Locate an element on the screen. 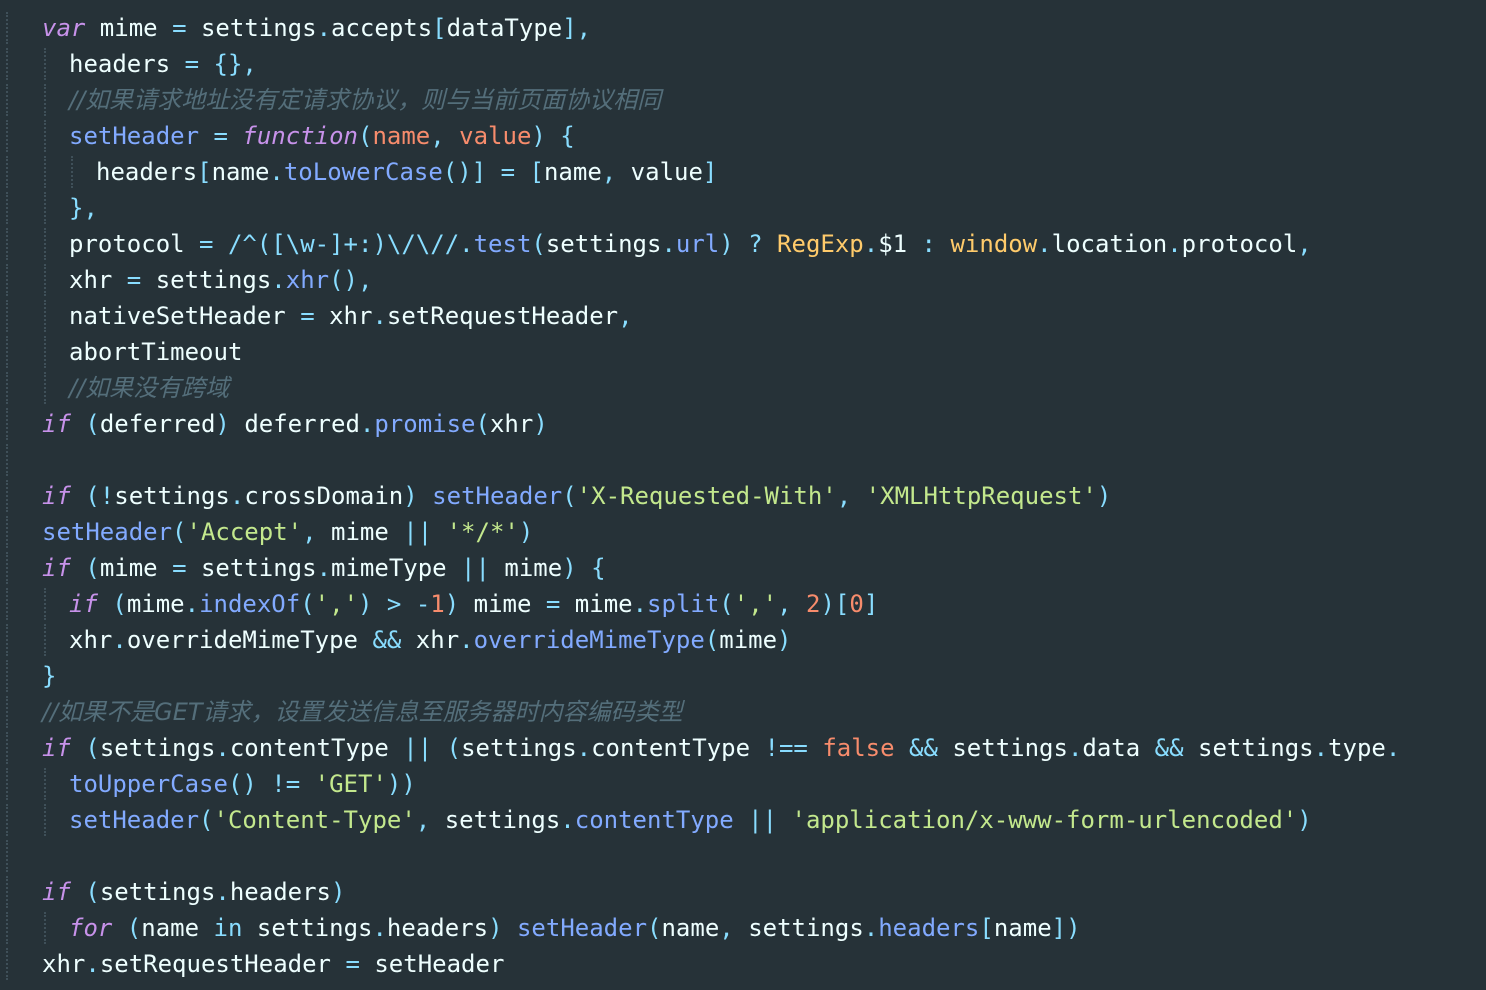  code-token: }, is located at coordinates (83, 208).